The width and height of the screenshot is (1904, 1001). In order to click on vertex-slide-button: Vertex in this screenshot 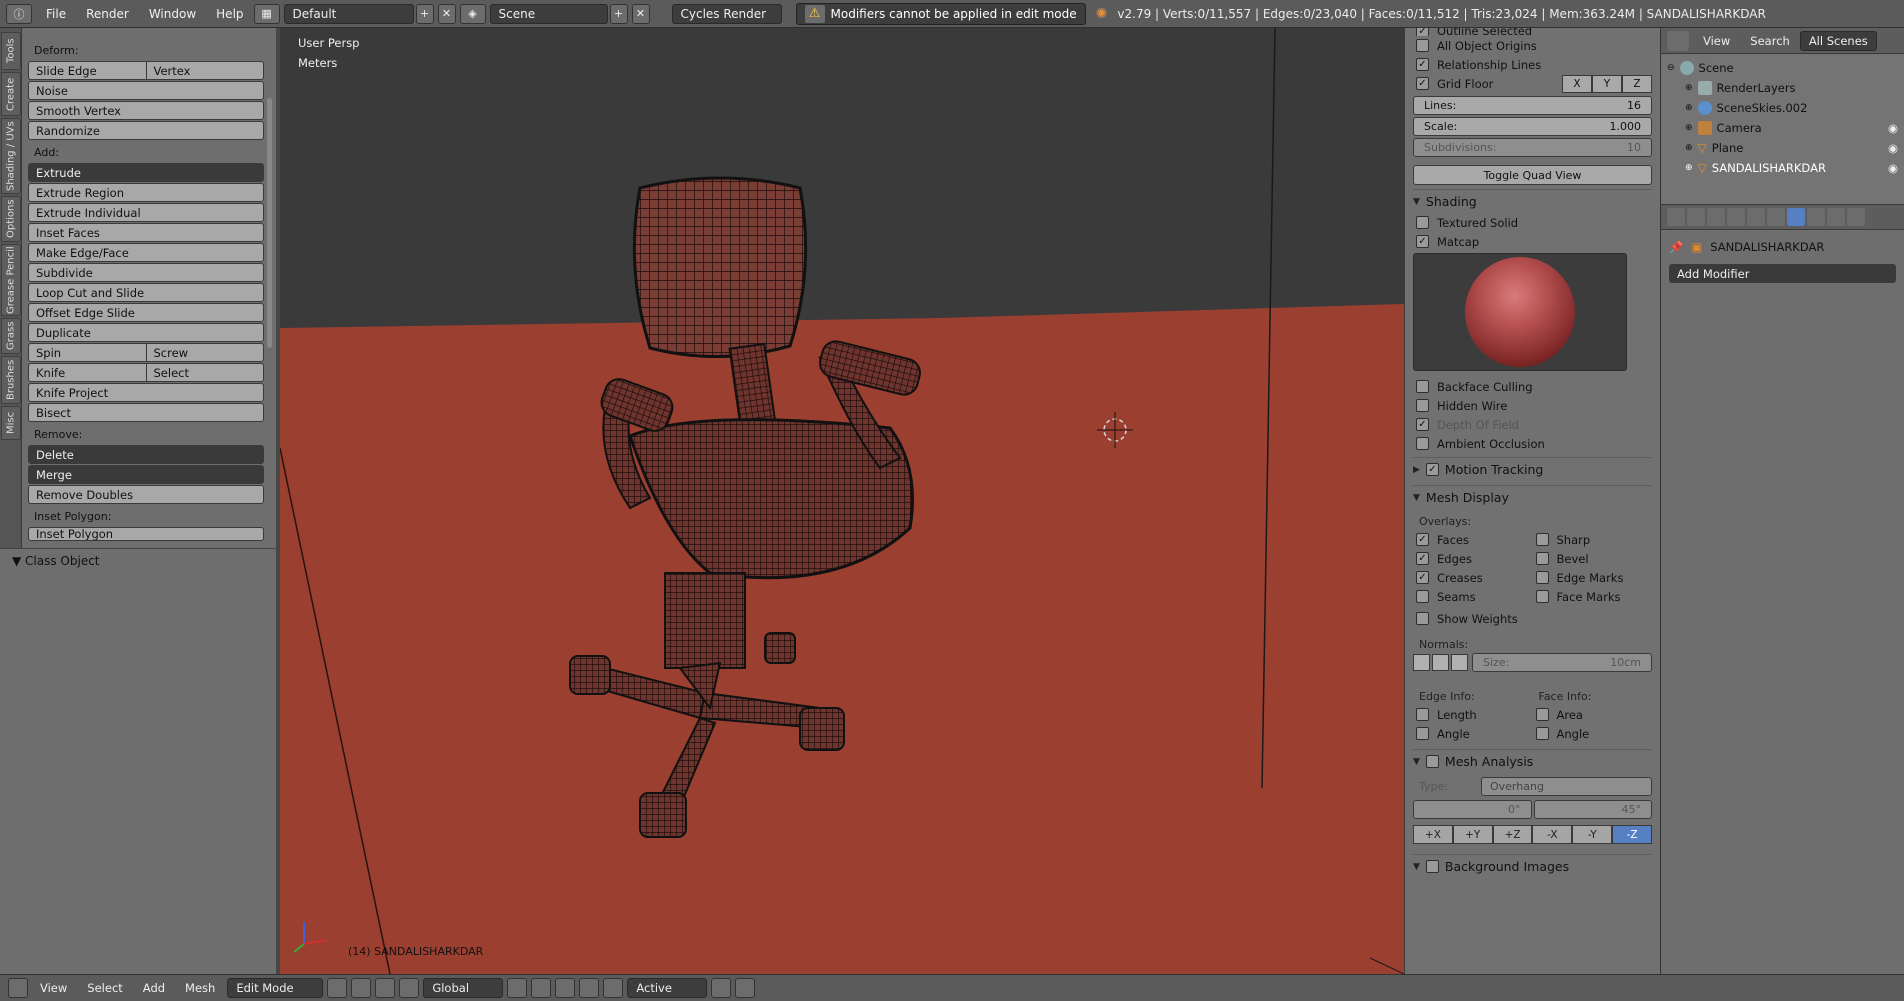, I will do `click(205, 70)`.